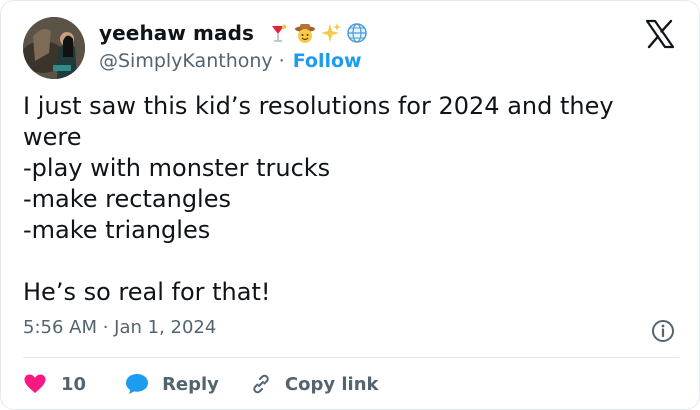 This screenshot has height=410, width=700. I want to click on tweet-timestamp: 5:56 AM · Jan 1, 2024, so click(119, 327).